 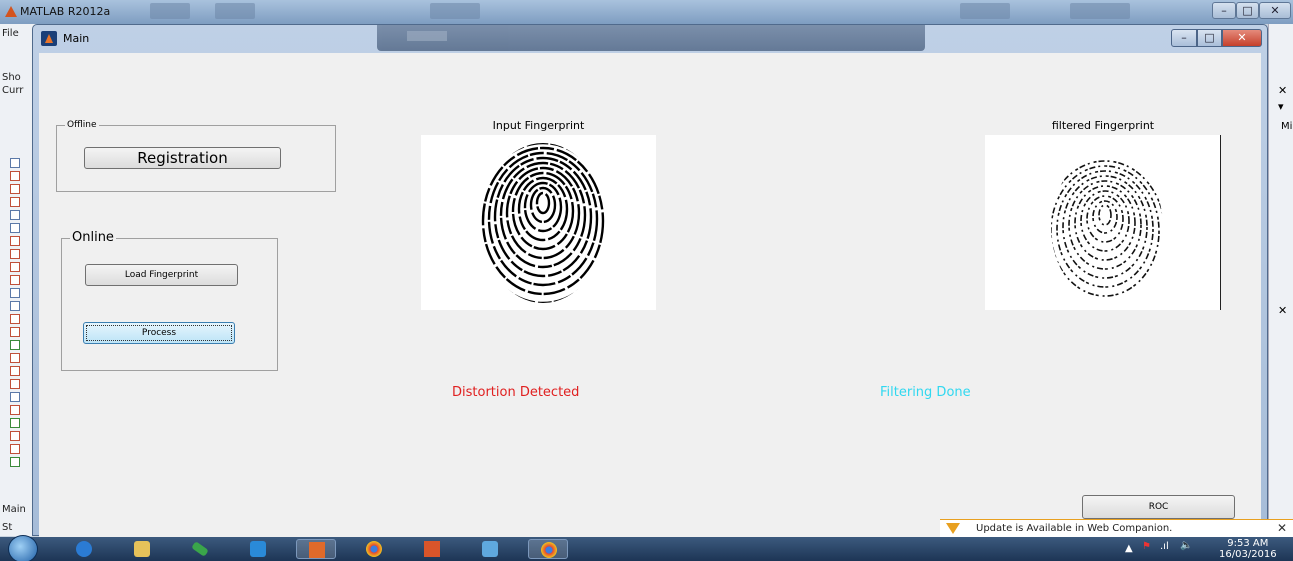 What do you see at coordinates (1224, 10) in the screenshot?
I see `matlab-minimize-button: –` at bounding box center [1224, 10].